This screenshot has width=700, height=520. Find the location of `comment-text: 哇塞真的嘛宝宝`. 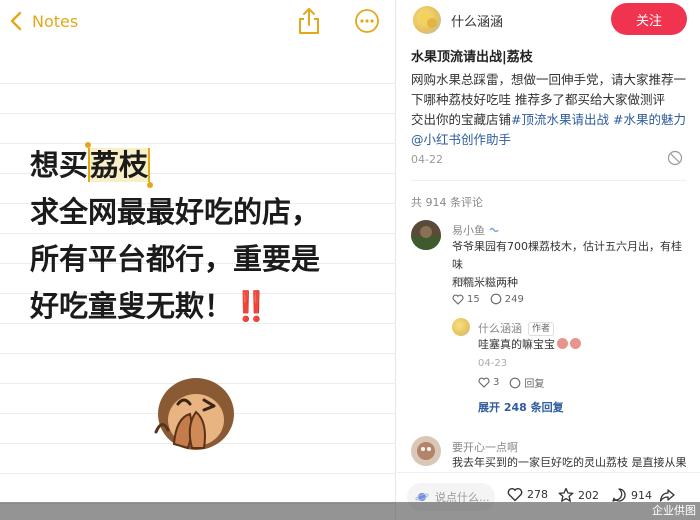

comment-text: 哇塞真的嘛宝宝 is located at coordinates (583, 345).